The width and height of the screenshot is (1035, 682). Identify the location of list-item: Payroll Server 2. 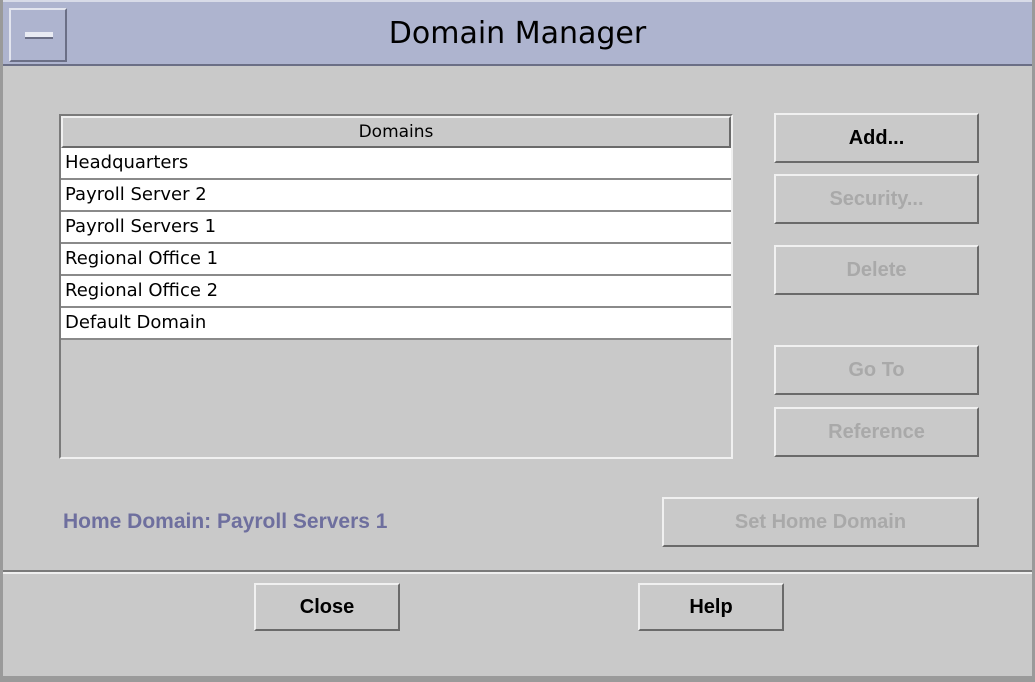
(396, 196).